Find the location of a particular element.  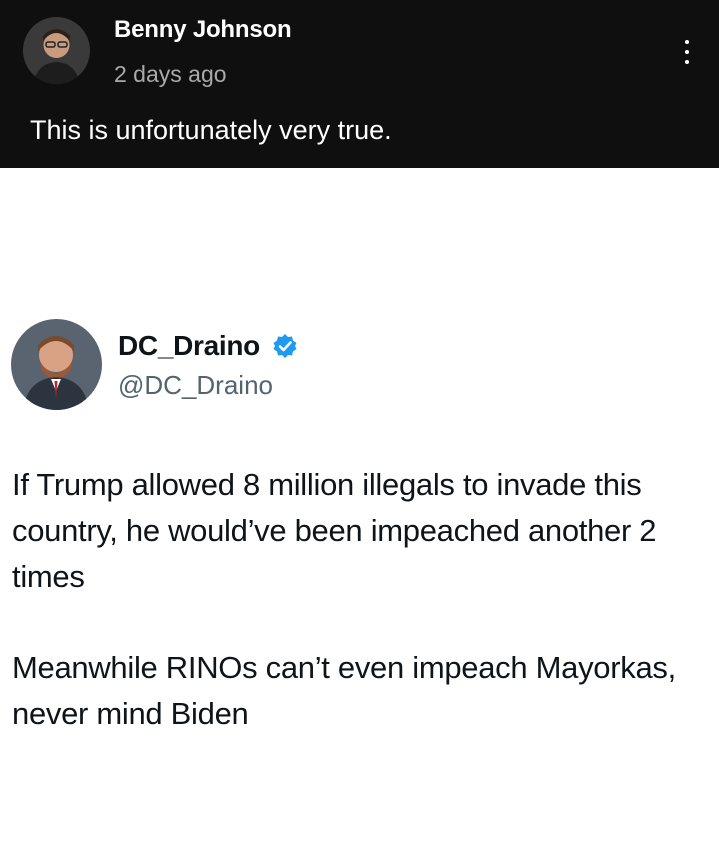

post-text: This is unfortunately very true. is located at coordinates (211, 130).